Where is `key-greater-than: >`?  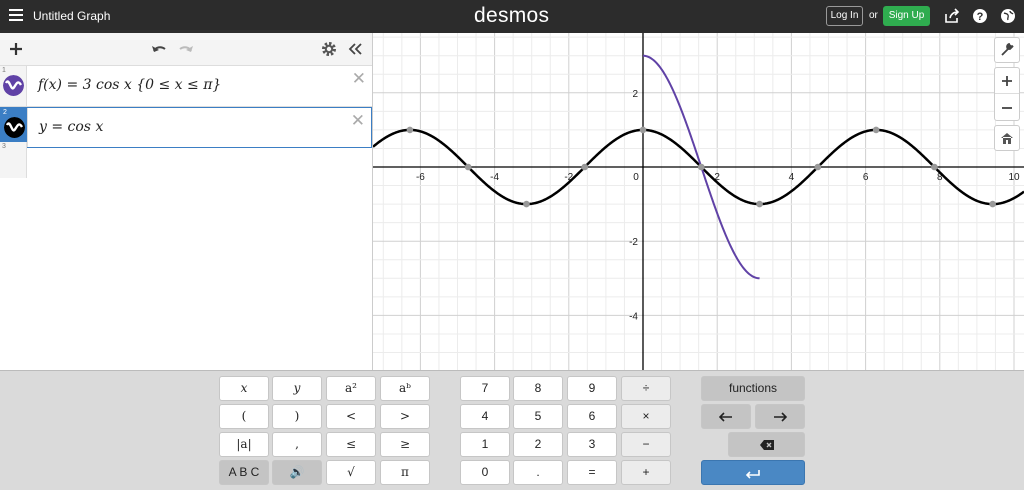 key-greater-than: > is located at coordinates (405, 416).